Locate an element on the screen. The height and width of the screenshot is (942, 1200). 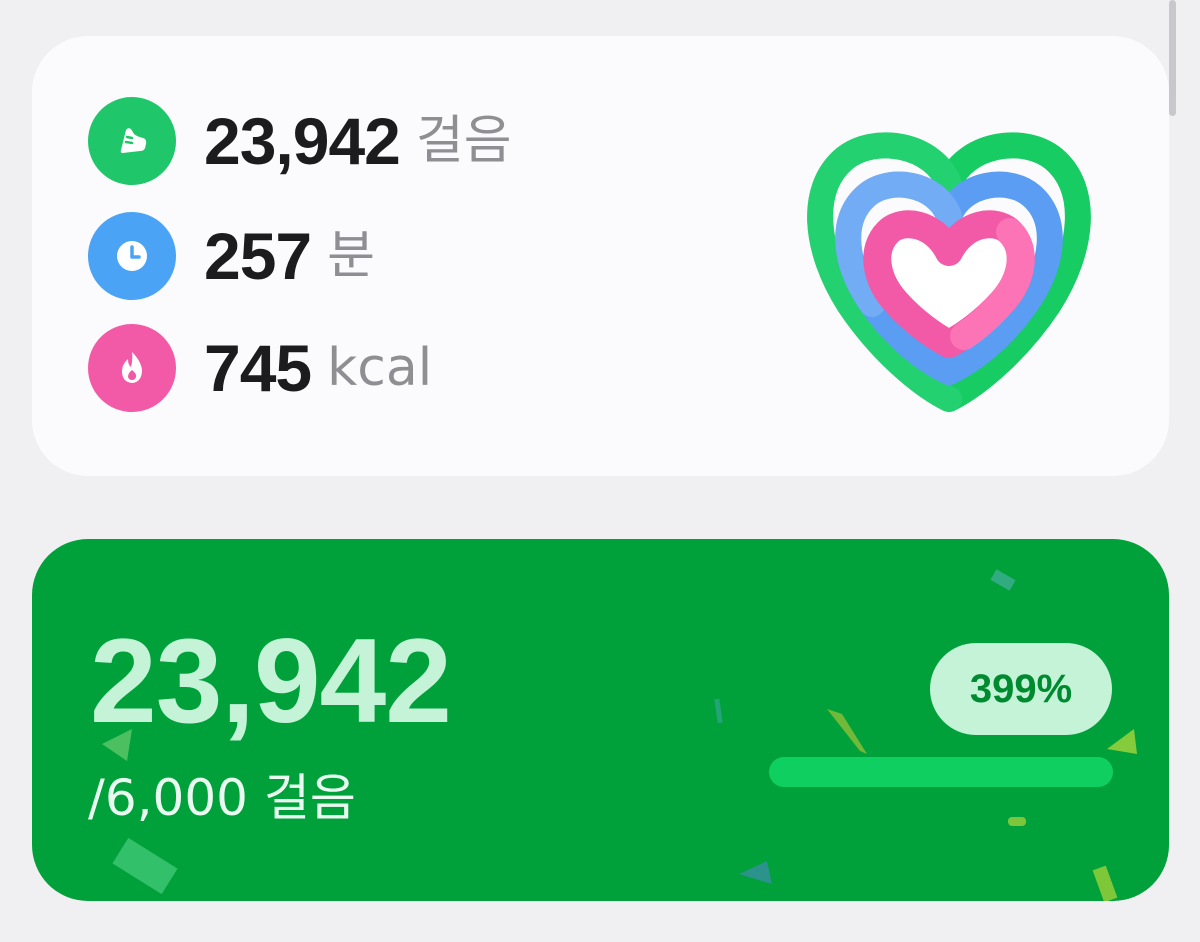
minutes-unit: 분 is located at coordinates (351, 256).